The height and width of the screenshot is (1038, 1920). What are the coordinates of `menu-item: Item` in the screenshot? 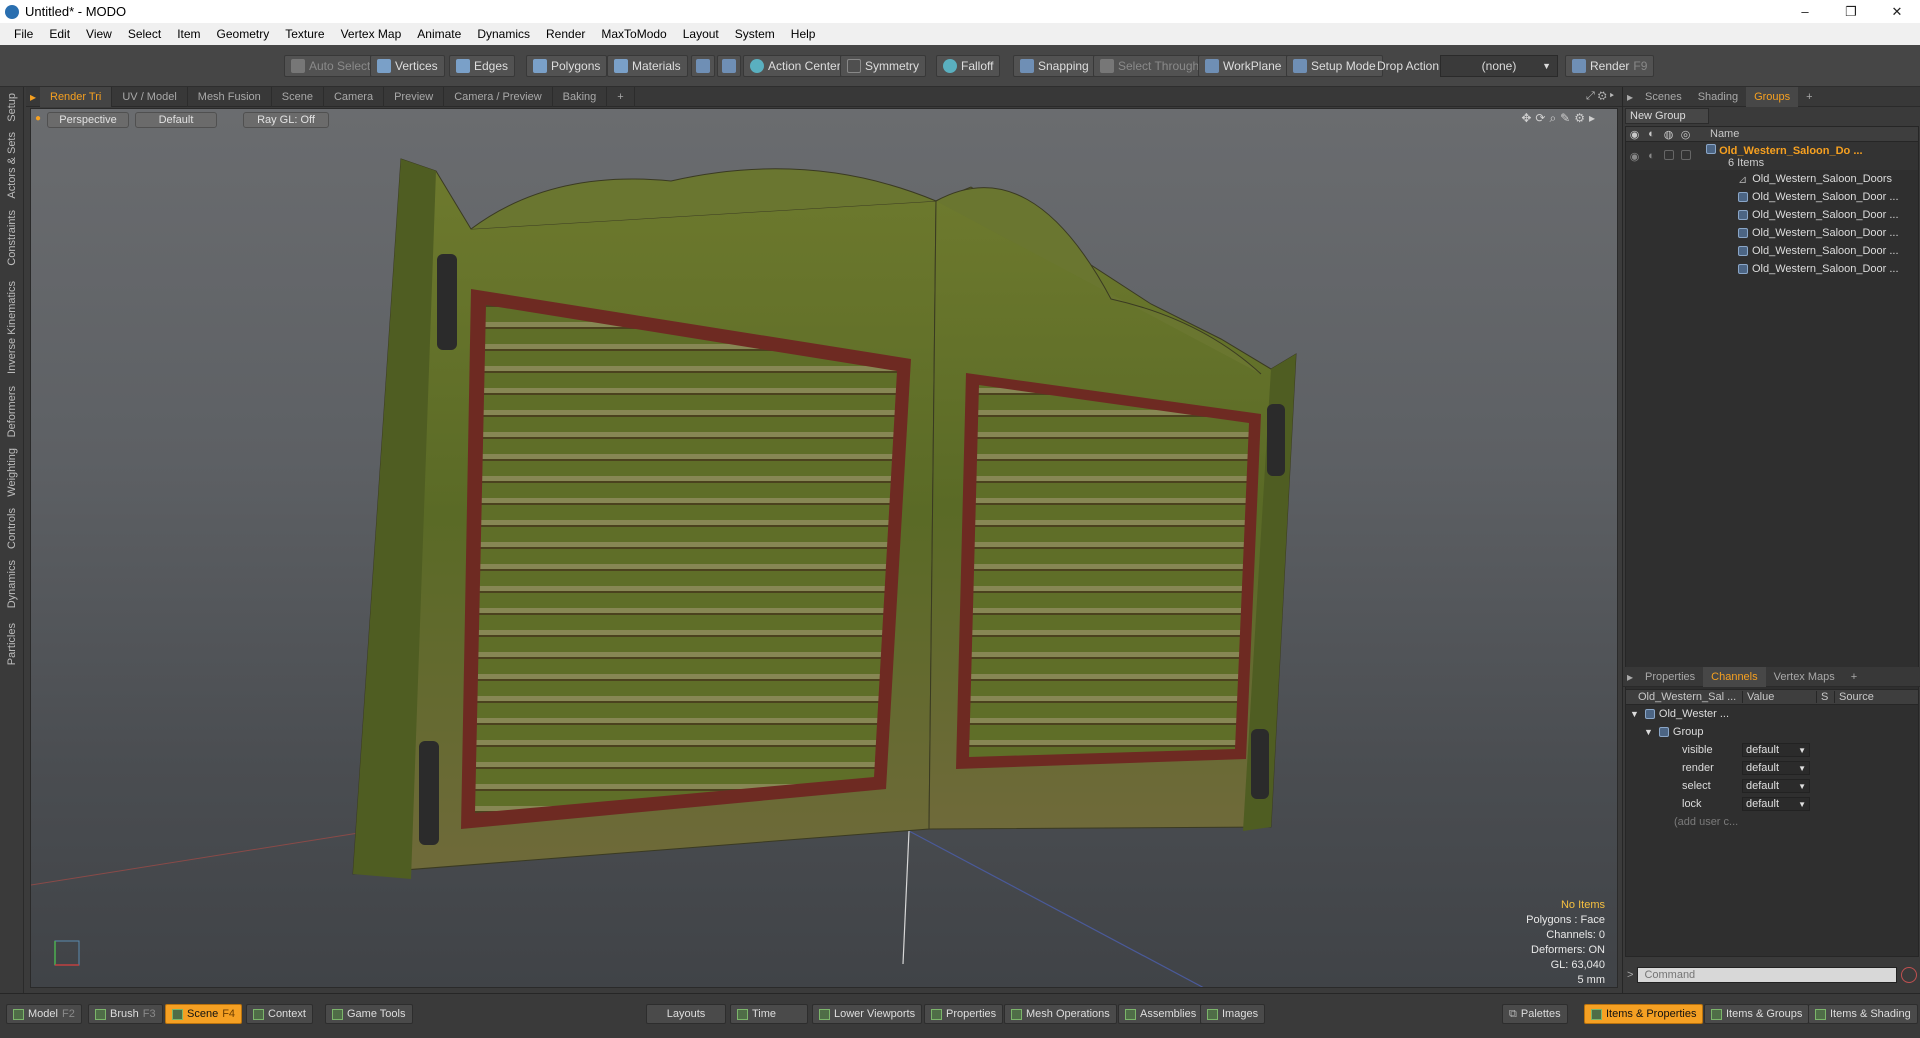 It's located at (188, 34).